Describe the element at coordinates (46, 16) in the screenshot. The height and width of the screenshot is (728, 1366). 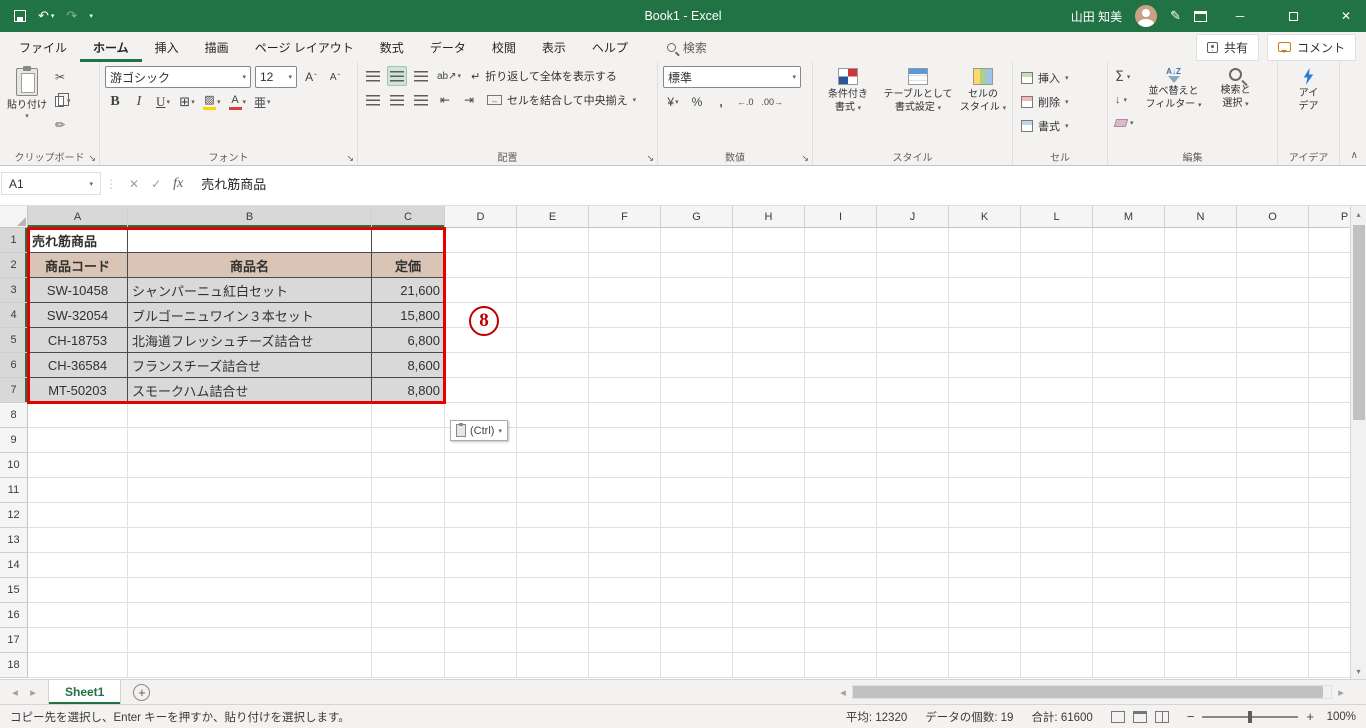
I see `undo-icon: ↶ ▾` at that location.